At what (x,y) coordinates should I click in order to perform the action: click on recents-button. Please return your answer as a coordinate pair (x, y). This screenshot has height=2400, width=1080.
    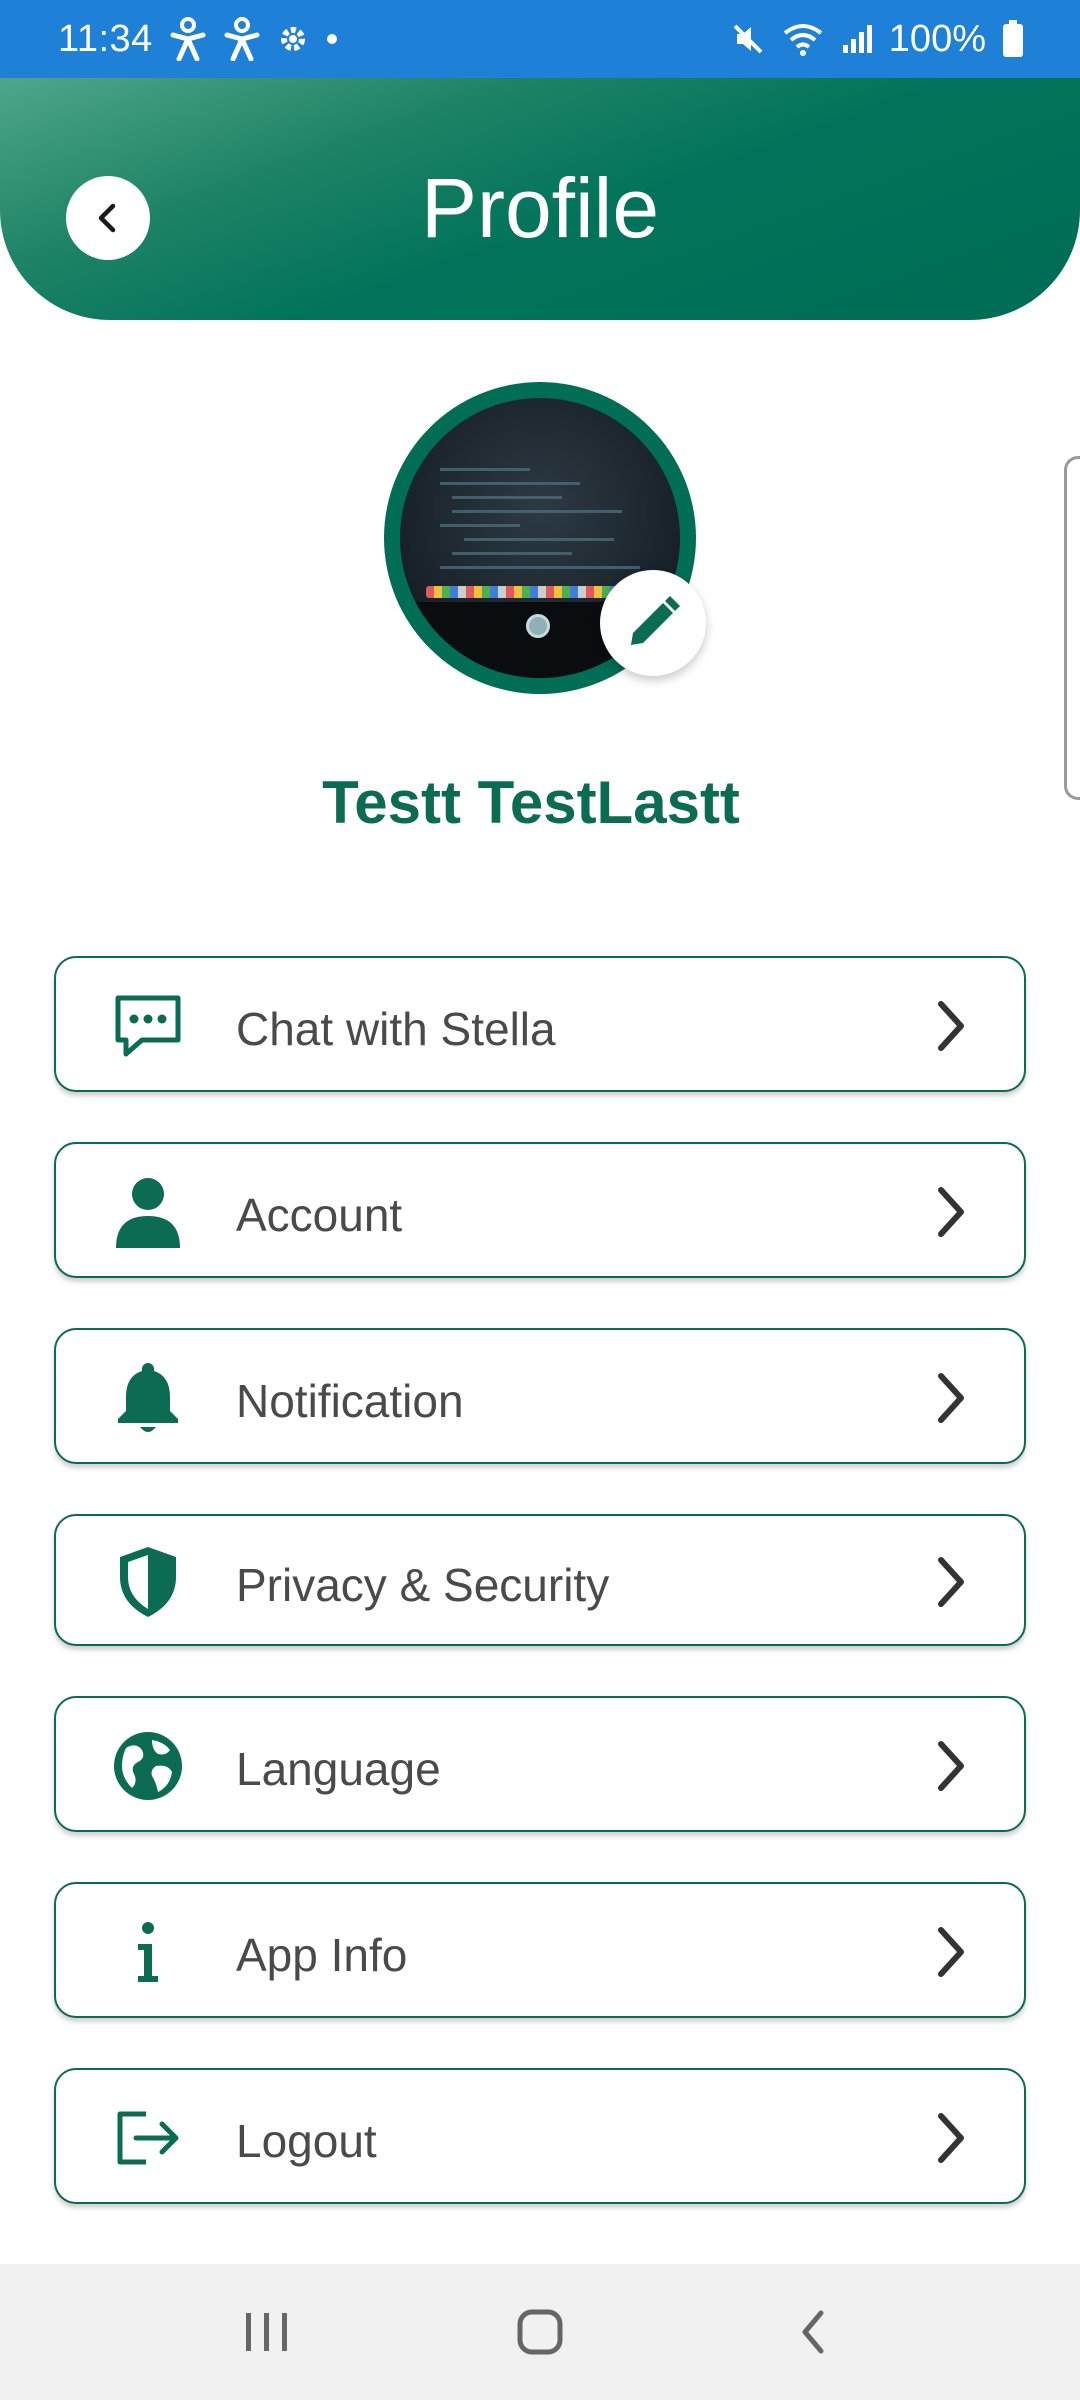
    Looking at the image, I should click on (267, 2332).